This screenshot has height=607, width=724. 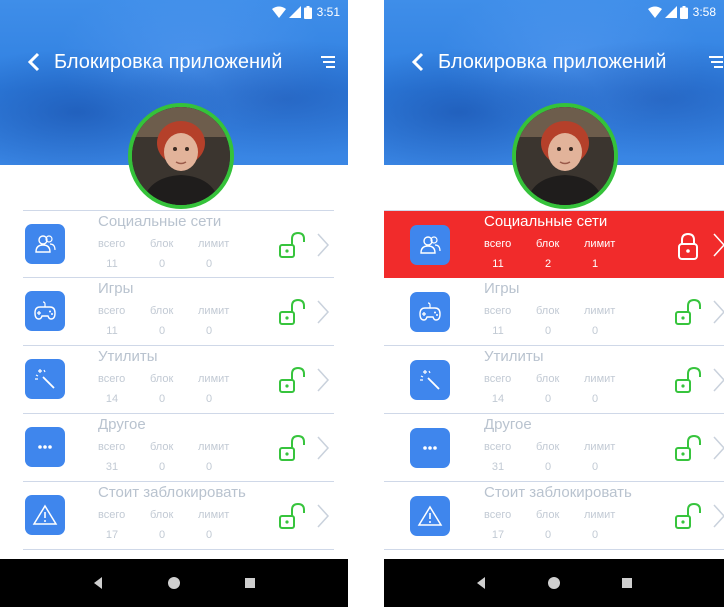 What do you see at coordinates (45, 379) in the screenshot?
I see `magic-wand-icon` at bounding box center [45, 379].